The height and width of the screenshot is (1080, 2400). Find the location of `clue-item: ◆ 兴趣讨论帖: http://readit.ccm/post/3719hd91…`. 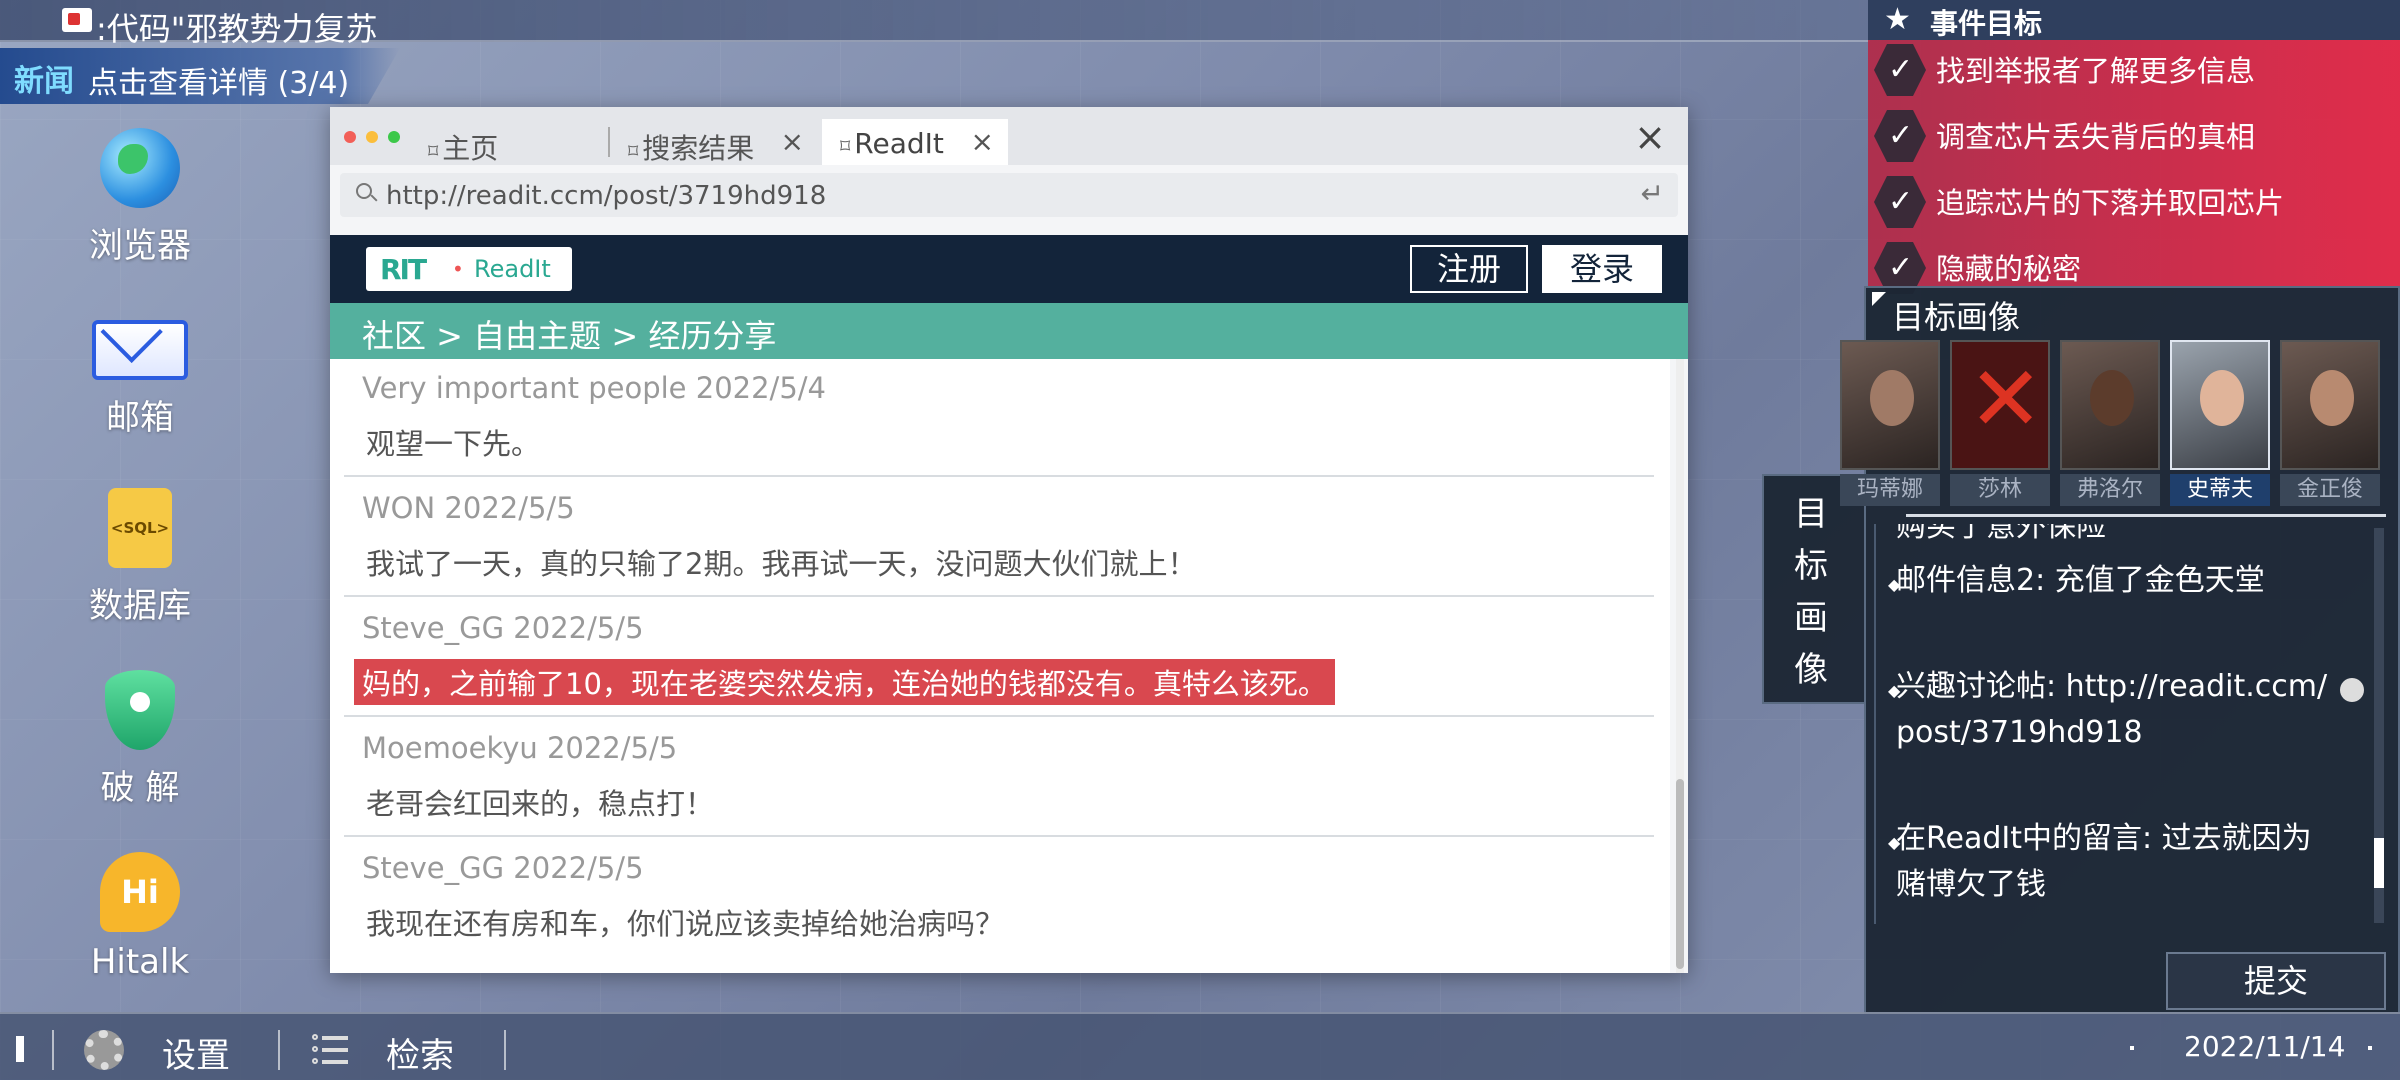

clue-item: ◆ 兴趣讨论帖: http://readit.ccm/post/3719hd91… is located at coordinates (2112, 710).